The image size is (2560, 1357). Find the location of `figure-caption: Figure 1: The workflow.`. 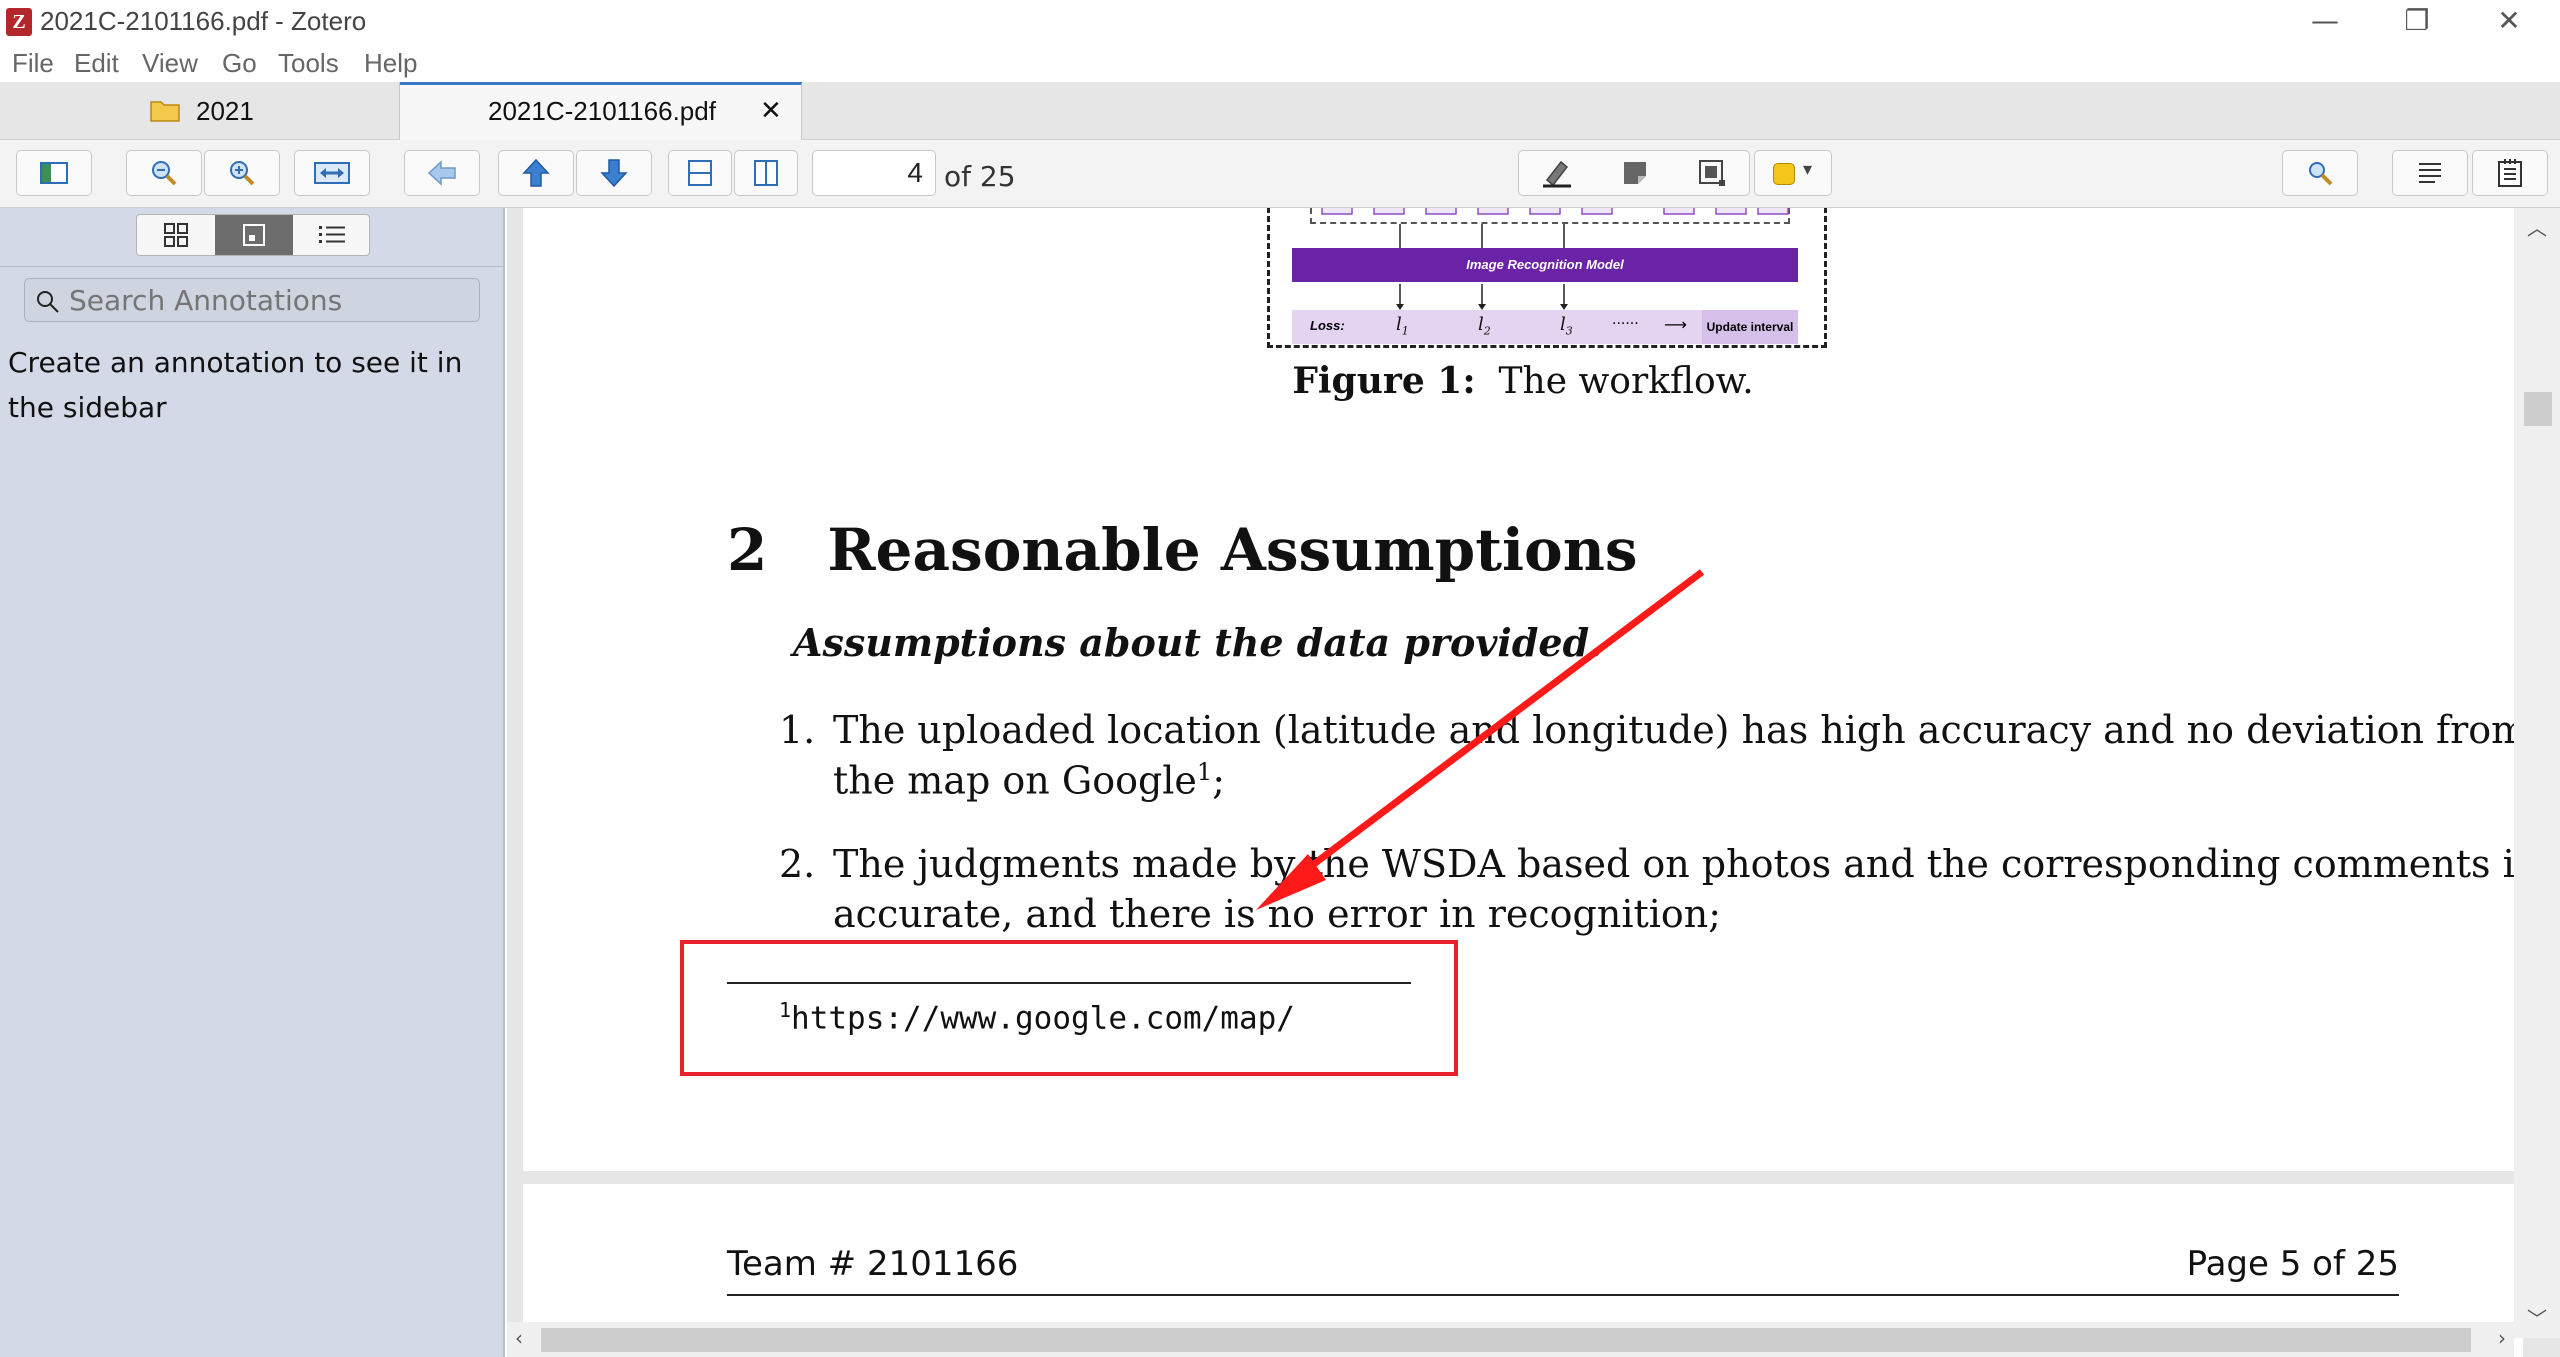

figure-caption: Figure 1: The workflow. is located at coordinates (1523, 381).